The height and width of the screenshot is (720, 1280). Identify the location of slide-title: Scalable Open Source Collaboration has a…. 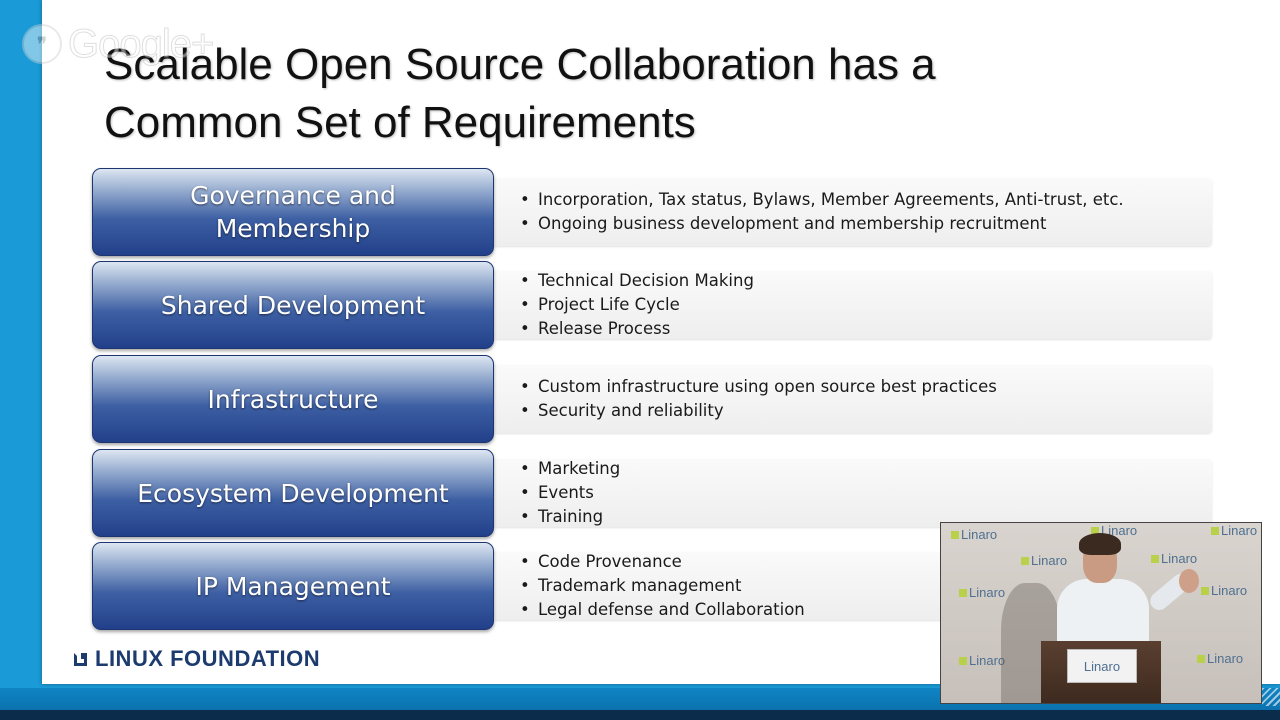
(604, 94).